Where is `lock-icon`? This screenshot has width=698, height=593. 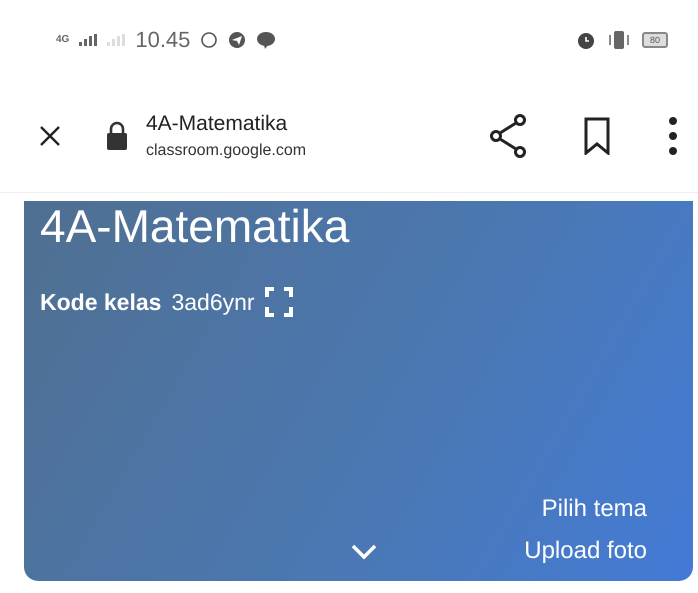
lock-icon is located at coordinates (117, 136).